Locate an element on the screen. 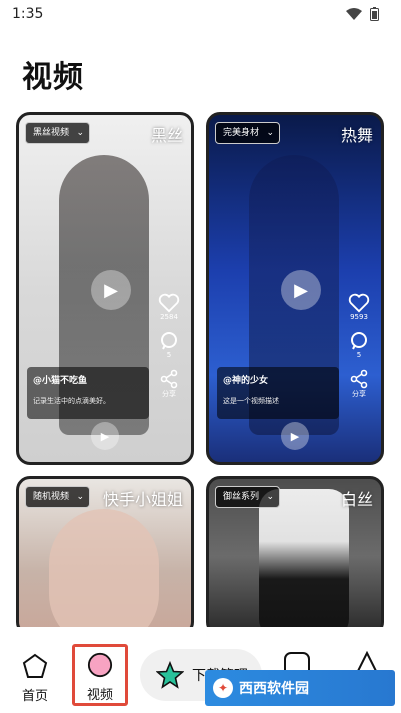 Image resolution: width=401 pixels, height=713 pixels. video-card: 御丝系列 ⌄ 白丝 is located at coordinates (295, 556).